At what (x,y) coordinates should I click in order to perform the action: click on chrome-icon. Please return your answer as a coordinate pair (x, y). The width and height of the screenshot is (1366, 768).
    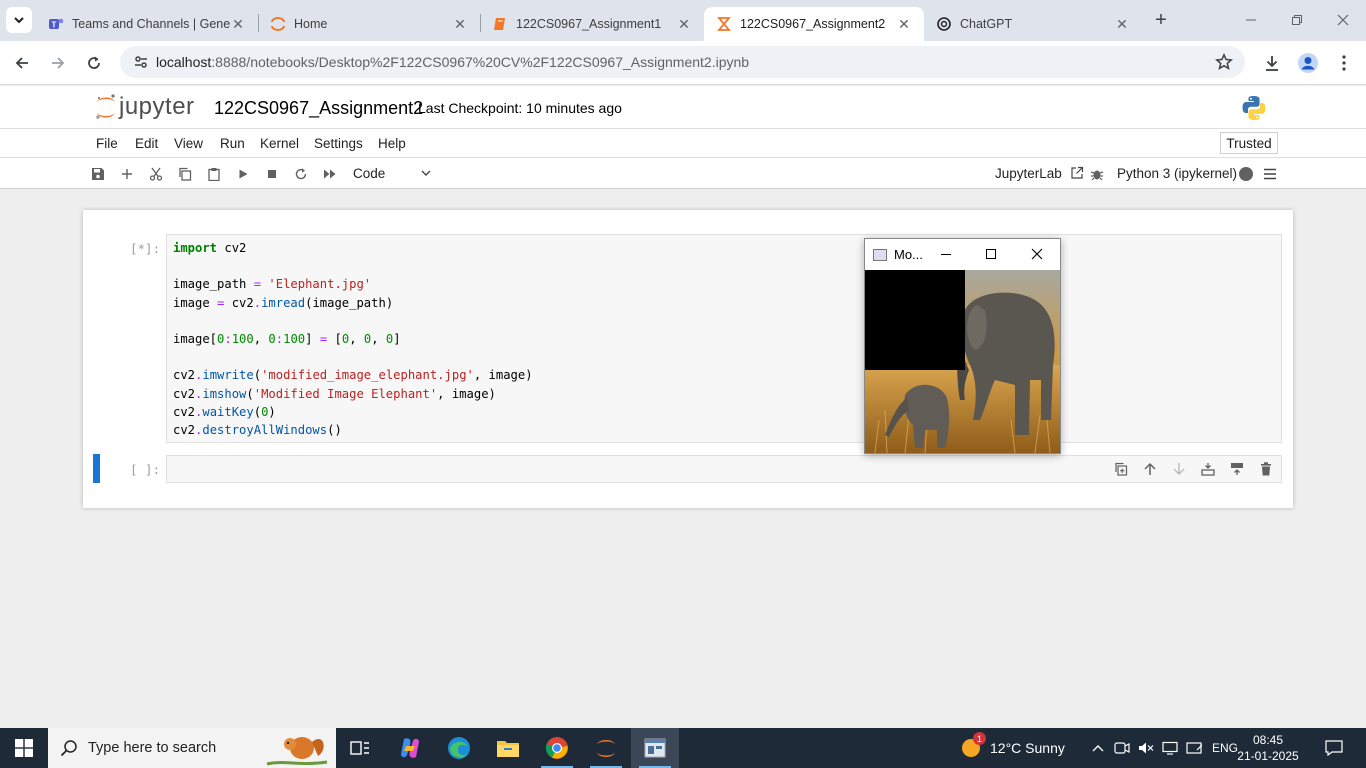
    Looking at the image, I should click on (557, 748).